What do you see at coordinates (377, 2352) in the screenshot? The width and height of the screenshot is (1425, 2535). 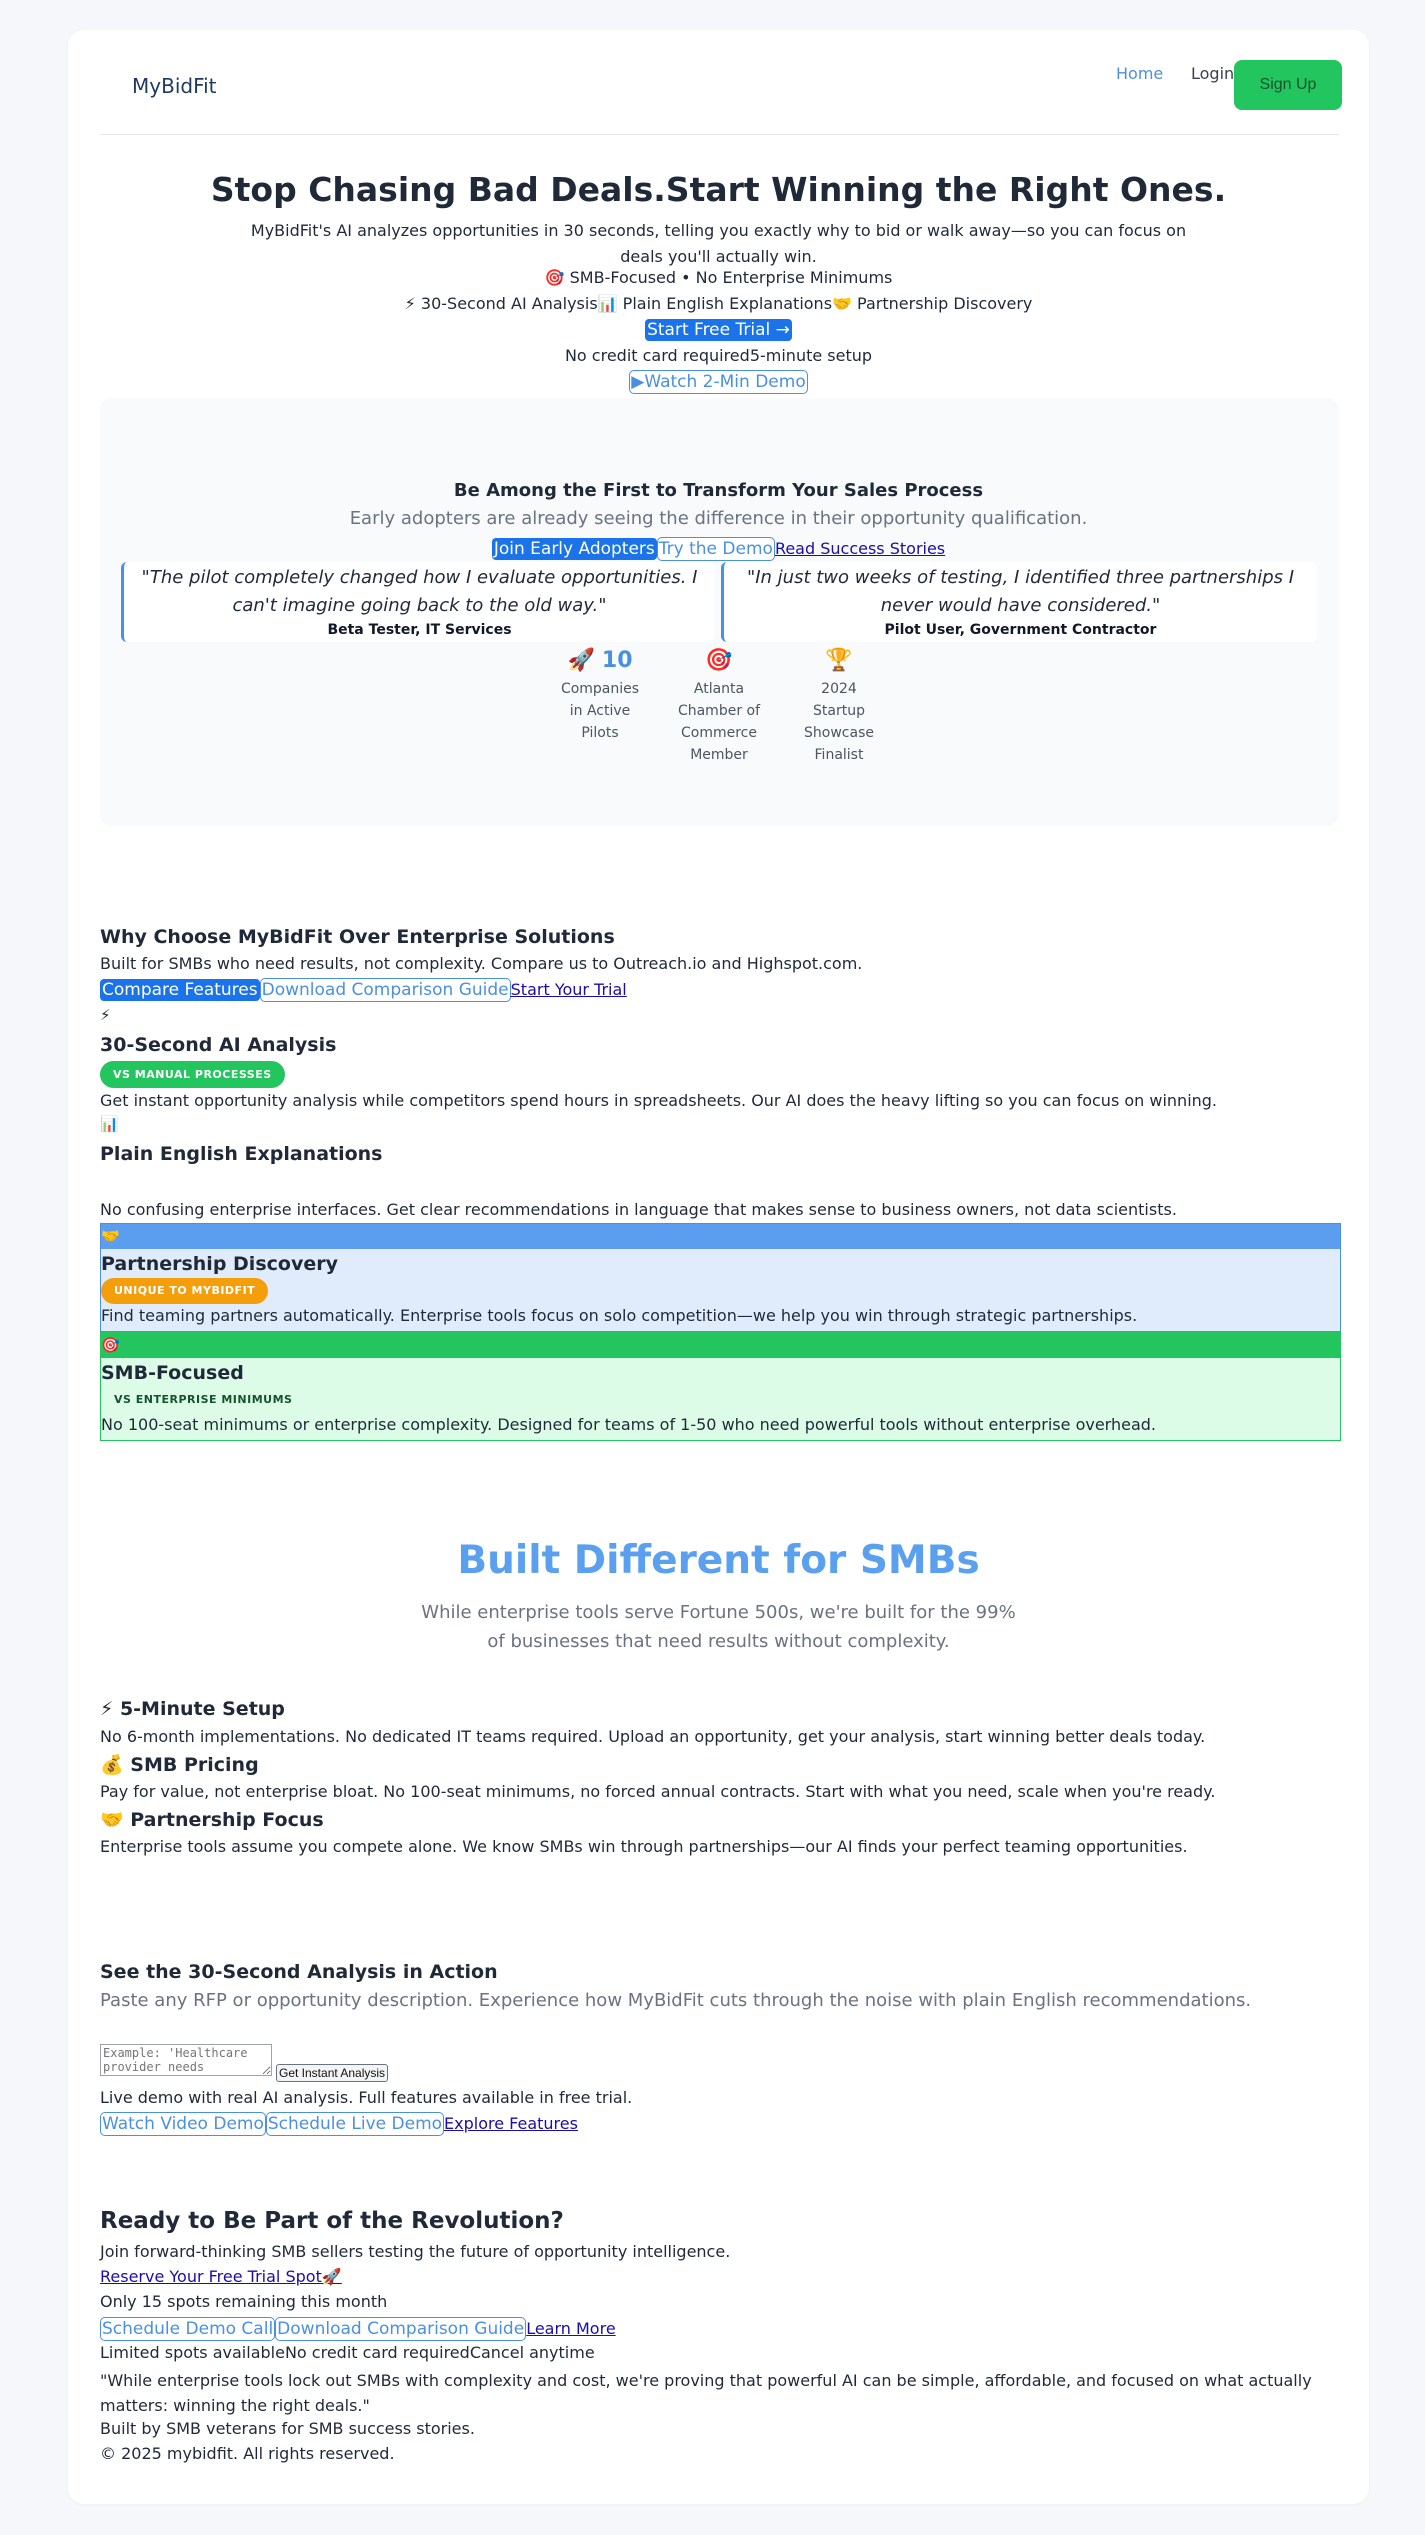 I see `cta-note: No credit card required` at bounding box center [377, 2352].